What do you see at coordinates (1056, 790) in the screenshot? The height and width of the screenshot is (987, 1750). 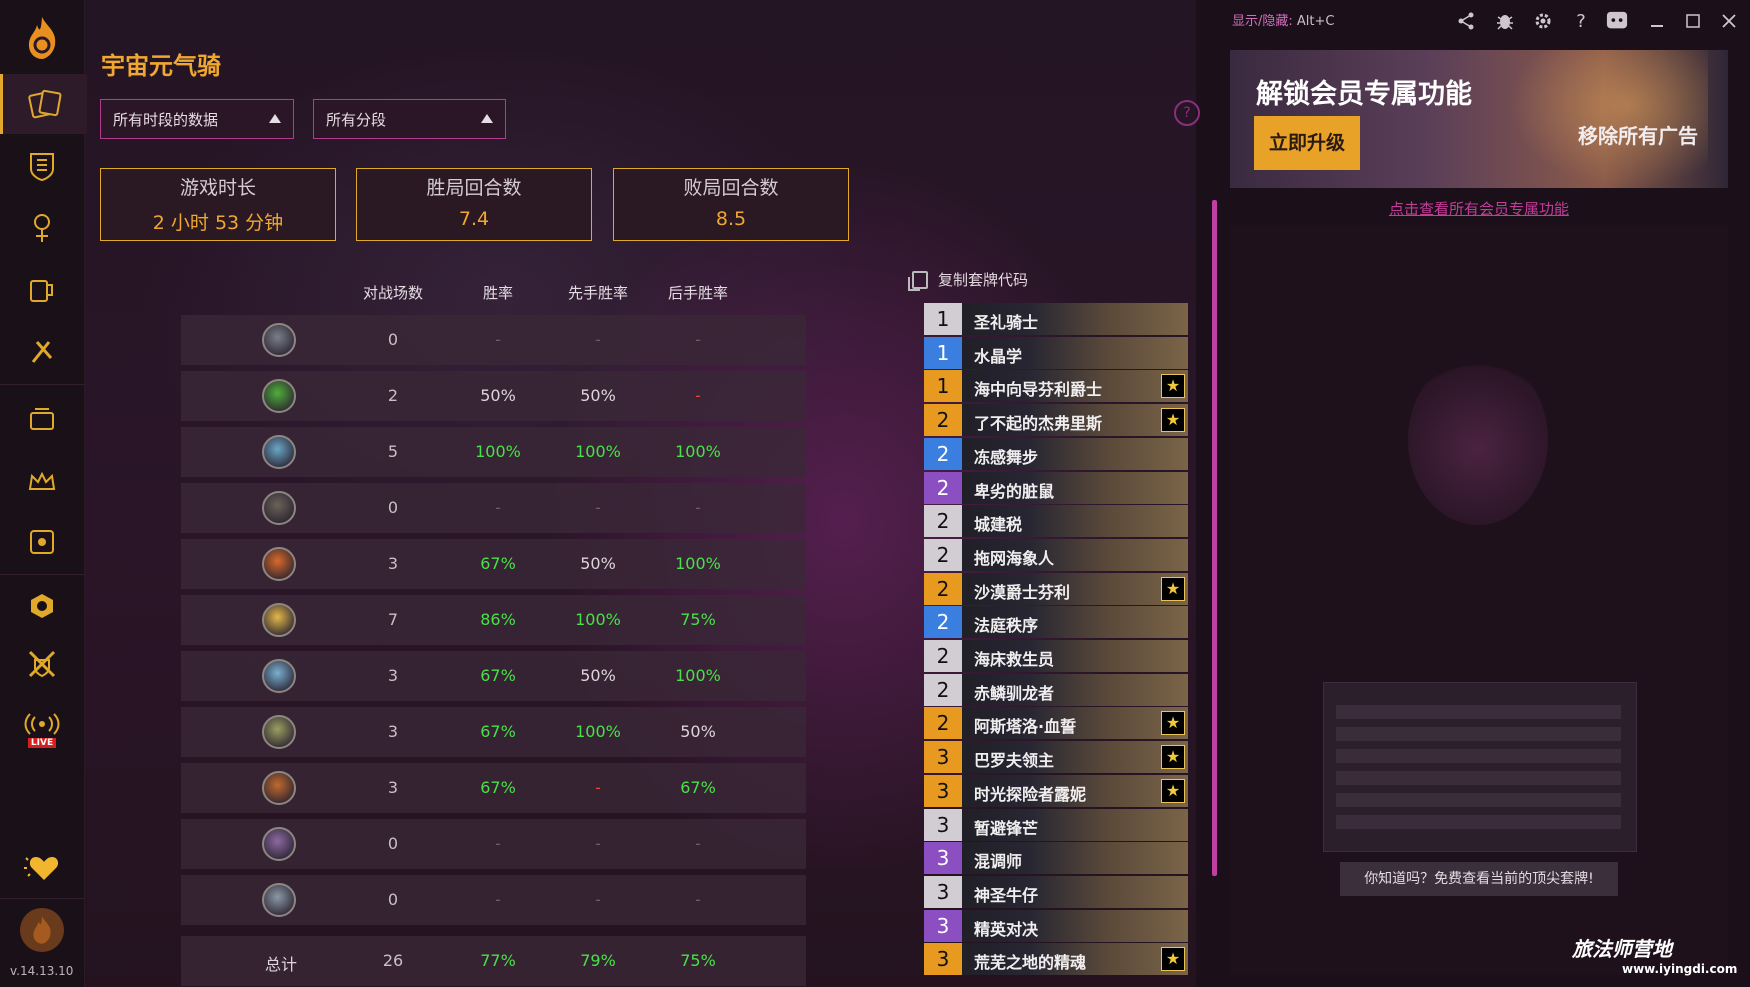 I see `deck-card: 3 时光探险者露妮 ★` at bounding box center [1056, 790].